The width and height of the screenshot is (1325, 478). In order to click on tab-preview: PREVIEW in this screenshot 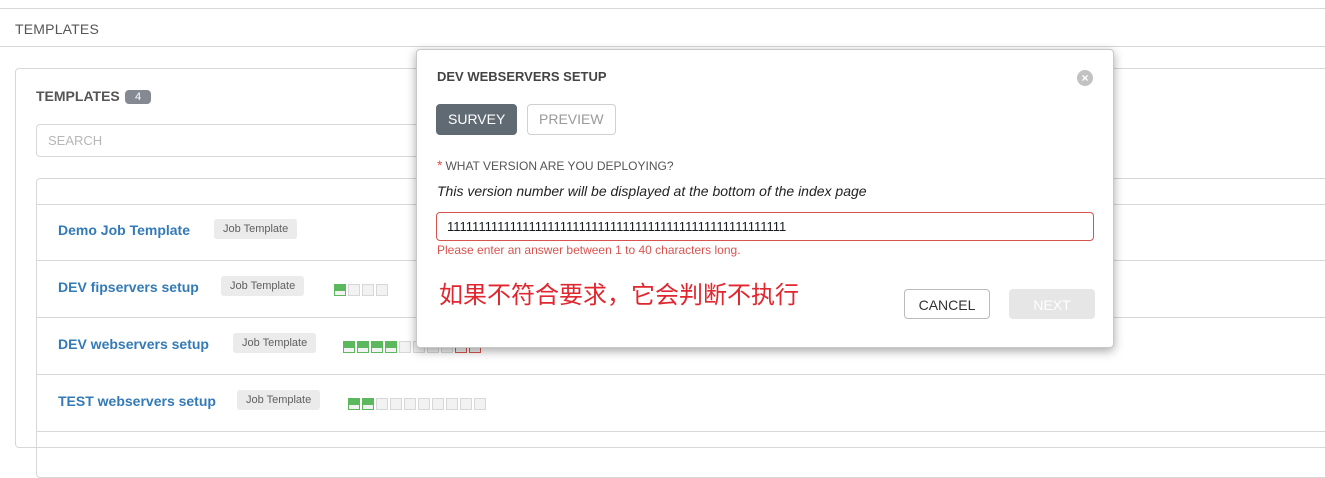, I will do `click(571, 119)`.